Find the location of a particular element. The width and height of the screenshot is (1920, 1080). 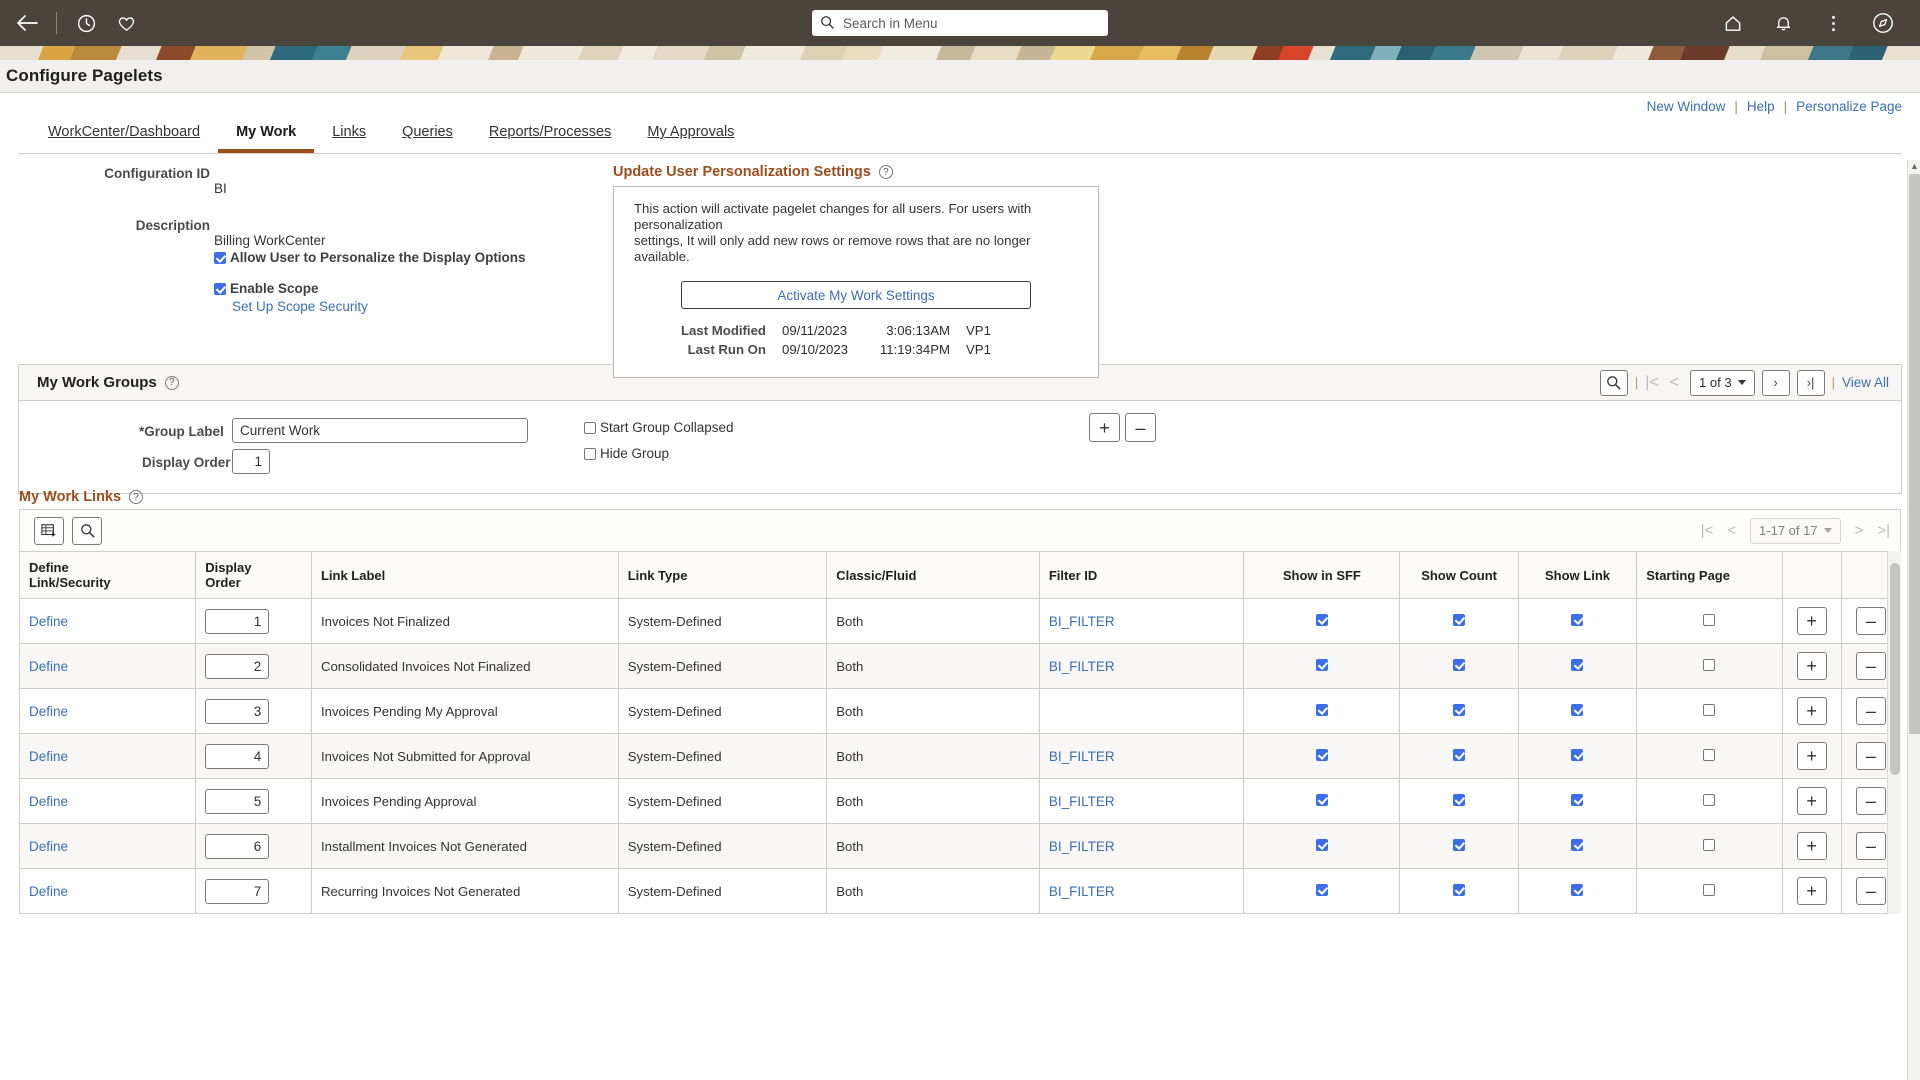

setup-scope-security-link: Set Up Scope Security is located at coordinates (300, 306).